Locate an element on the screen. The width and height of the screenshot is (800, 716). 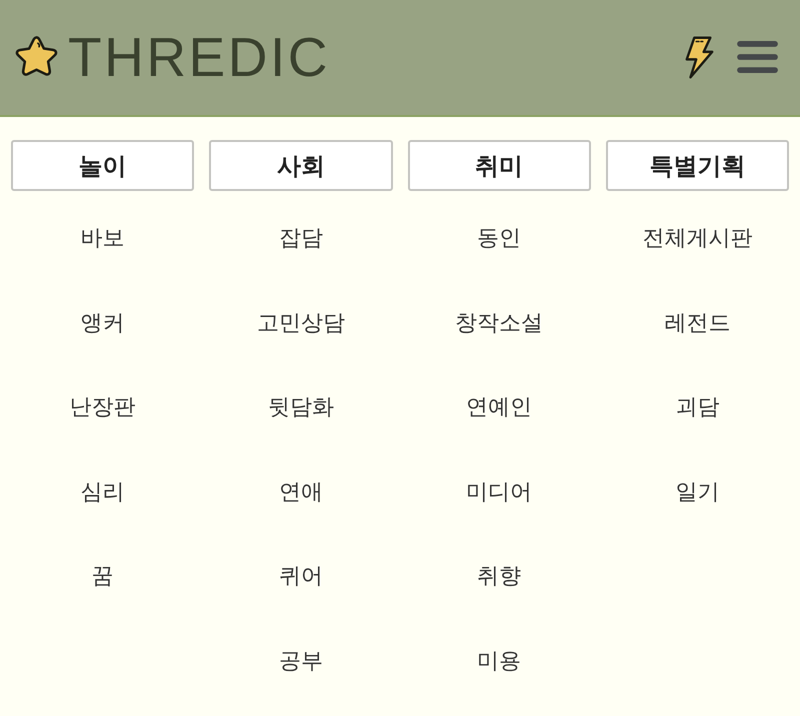
board-link: 동인 is located at coordinates (499, 238).